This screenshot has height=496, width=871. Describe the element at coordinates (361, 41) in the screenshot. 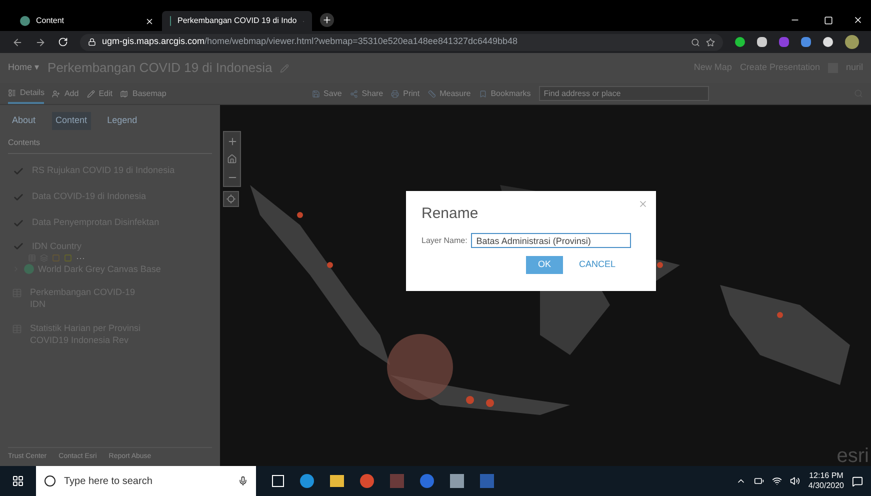

I see `url-path: /home/webmap/viewer.html?webmap=35310e520ea148ee841327dc6449bb48` at that location.